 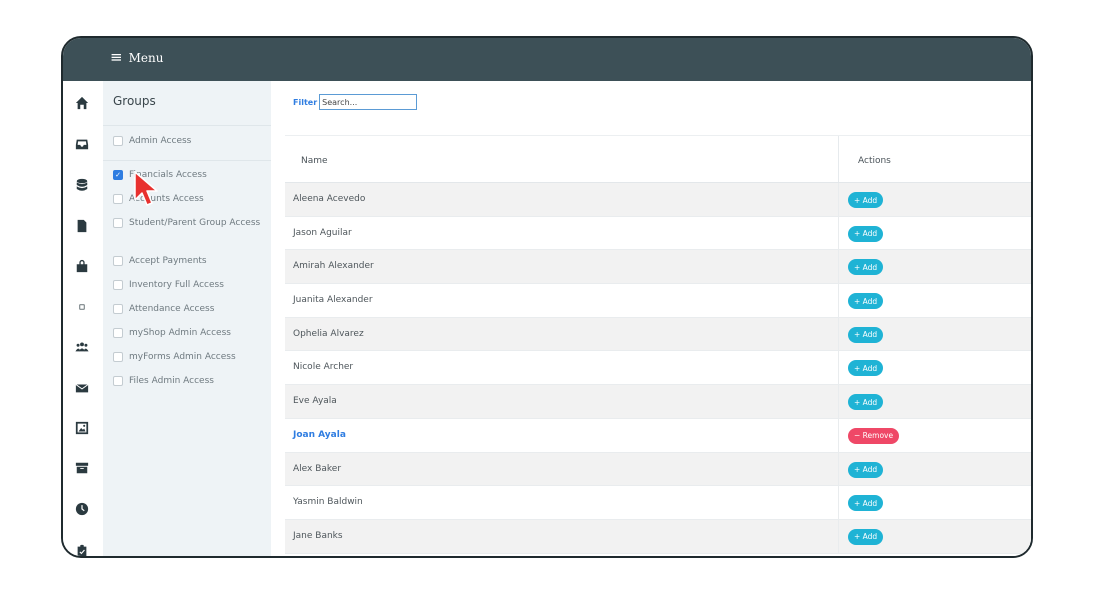 What do you see at coordinates (658, 233) in the screenshot?
I see `table-row: Jason Aguilar + Add` at bounding box center [658, 233].